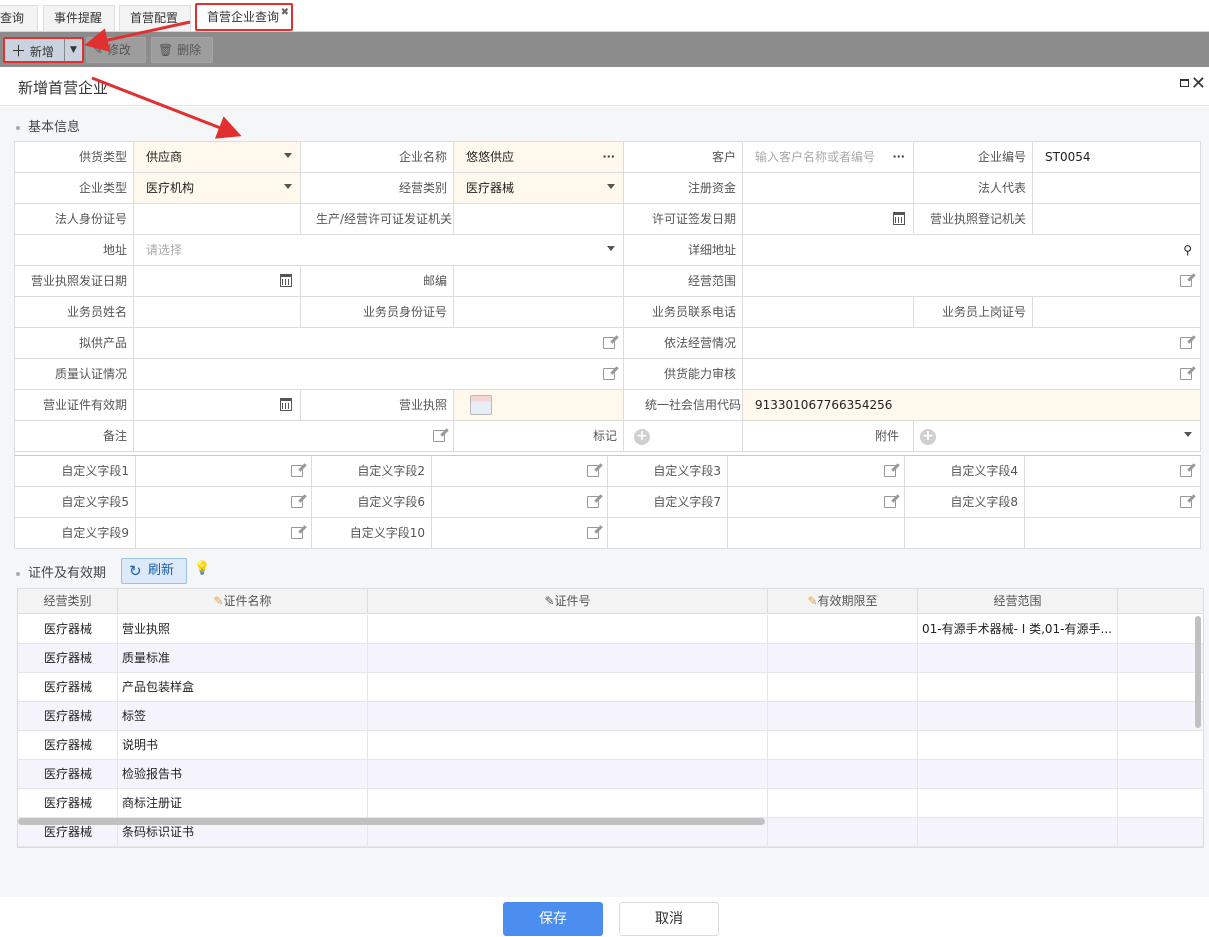 This screenshot has width=1209, height=937. Describe the element at coordinates (553, 919) in the screenshot. I see `save-button: 保存` at that location.